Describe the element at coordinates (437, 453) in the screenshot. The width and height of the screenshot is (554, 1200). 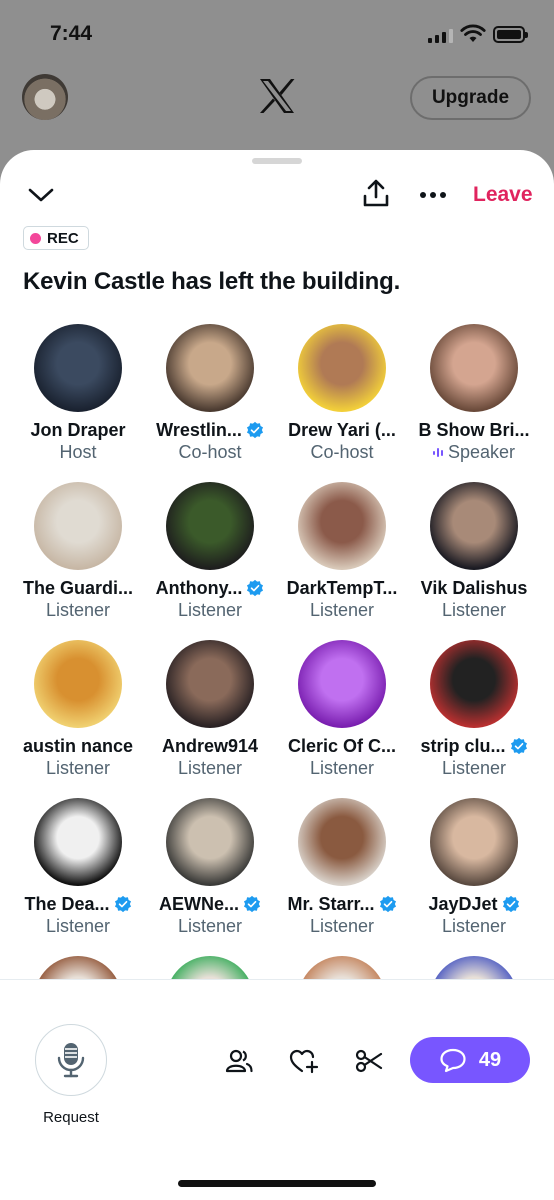
I see `speaking-icon` at that location.